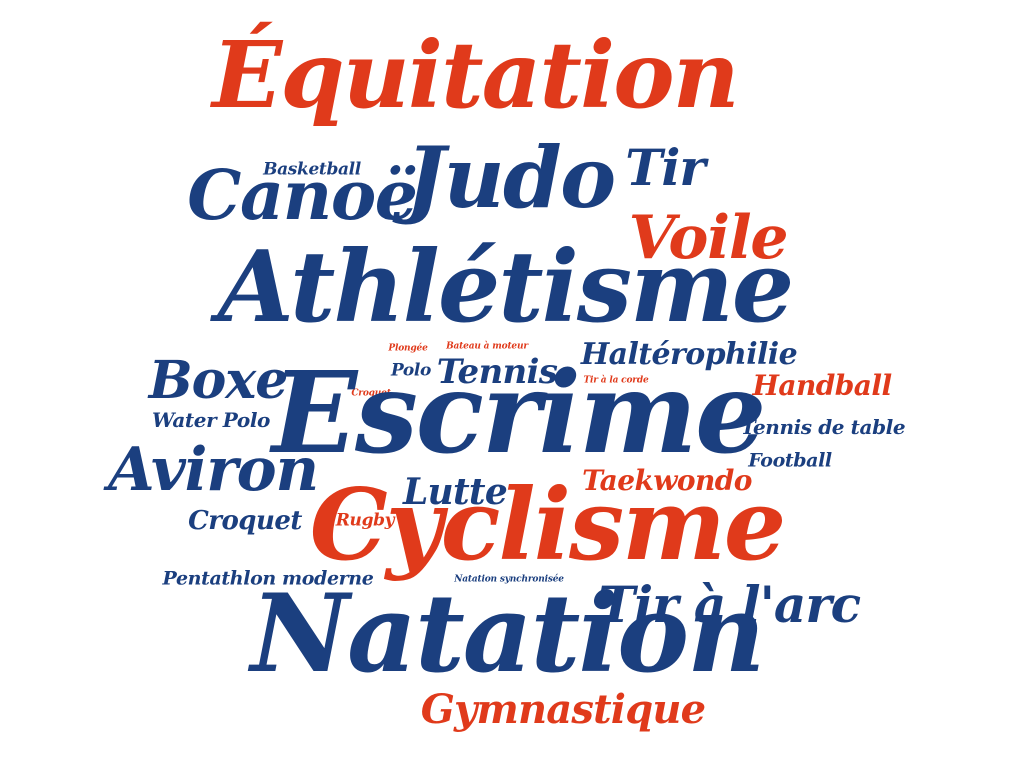  I want to click on word-escrime: Escrime, so click(519, 413).